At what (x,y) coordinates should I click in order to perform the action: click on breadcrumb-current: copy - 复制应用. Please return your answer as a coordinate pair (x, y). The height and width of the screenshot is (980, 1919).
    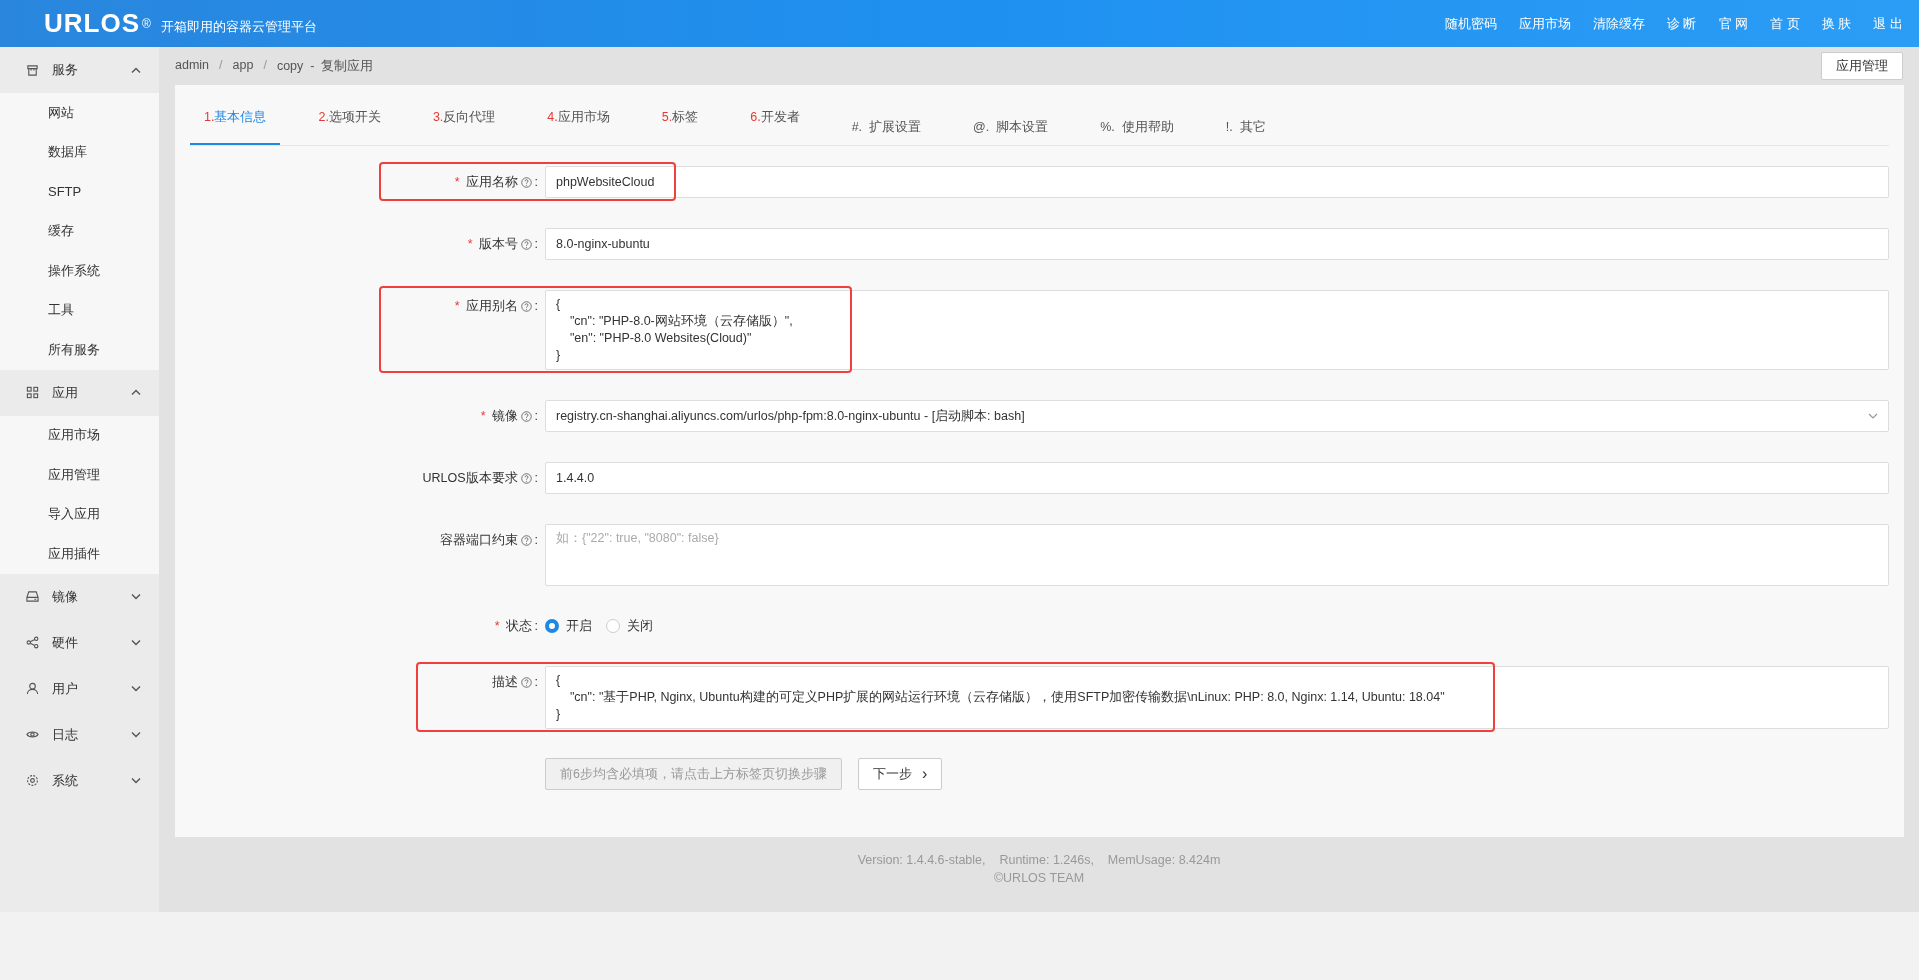
    Looking at the image, I should click on (325, 66).